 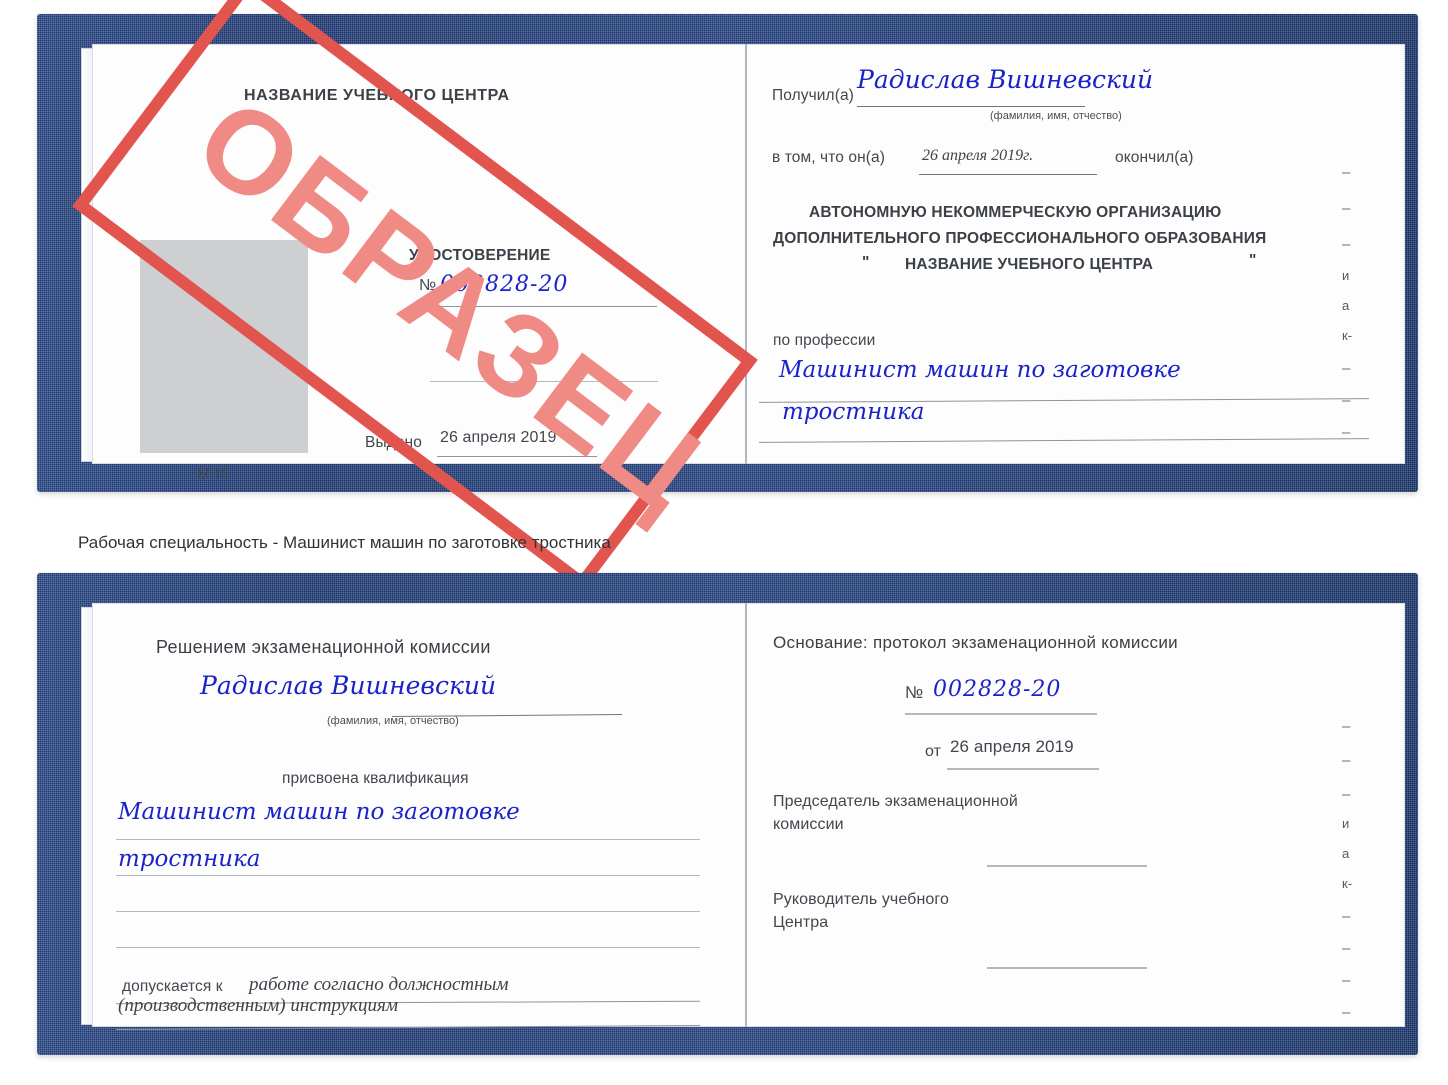 What do you see at coordinates (1067, 866) in the screenshot?
I see `chairman-signature-rule` at bounding box center [1067, 866].